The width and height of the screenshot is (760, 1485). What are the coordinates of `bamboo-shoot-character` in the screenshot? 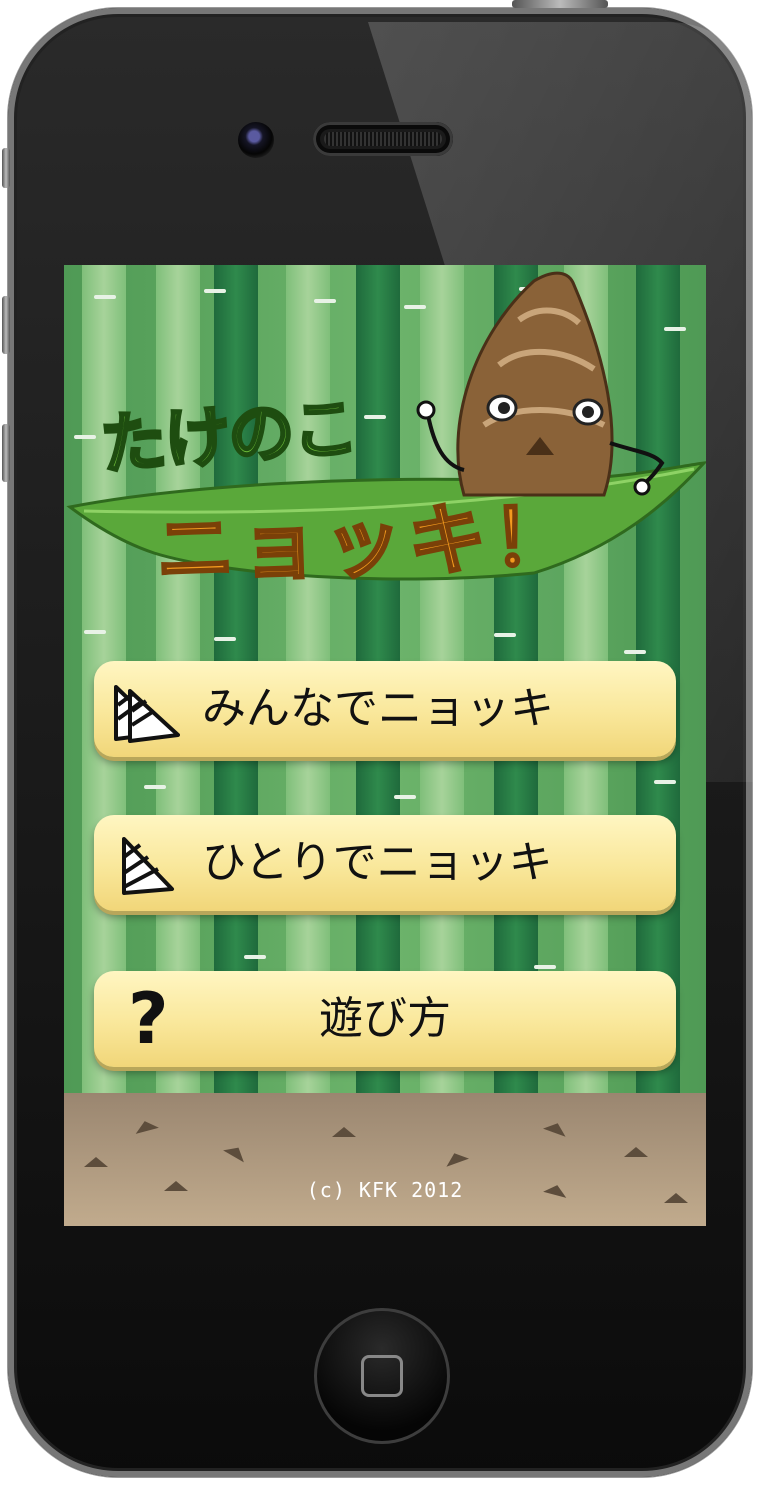 It's located at (540, 384).